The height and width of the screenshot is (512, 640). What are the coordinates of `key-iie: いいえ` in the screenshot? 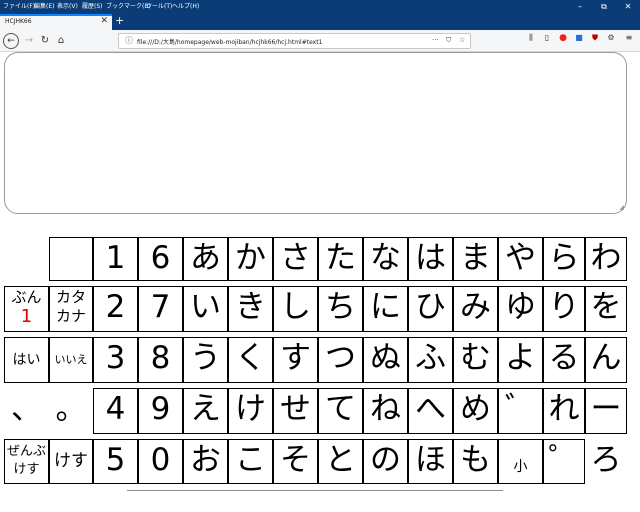 It's located at (71, 360).